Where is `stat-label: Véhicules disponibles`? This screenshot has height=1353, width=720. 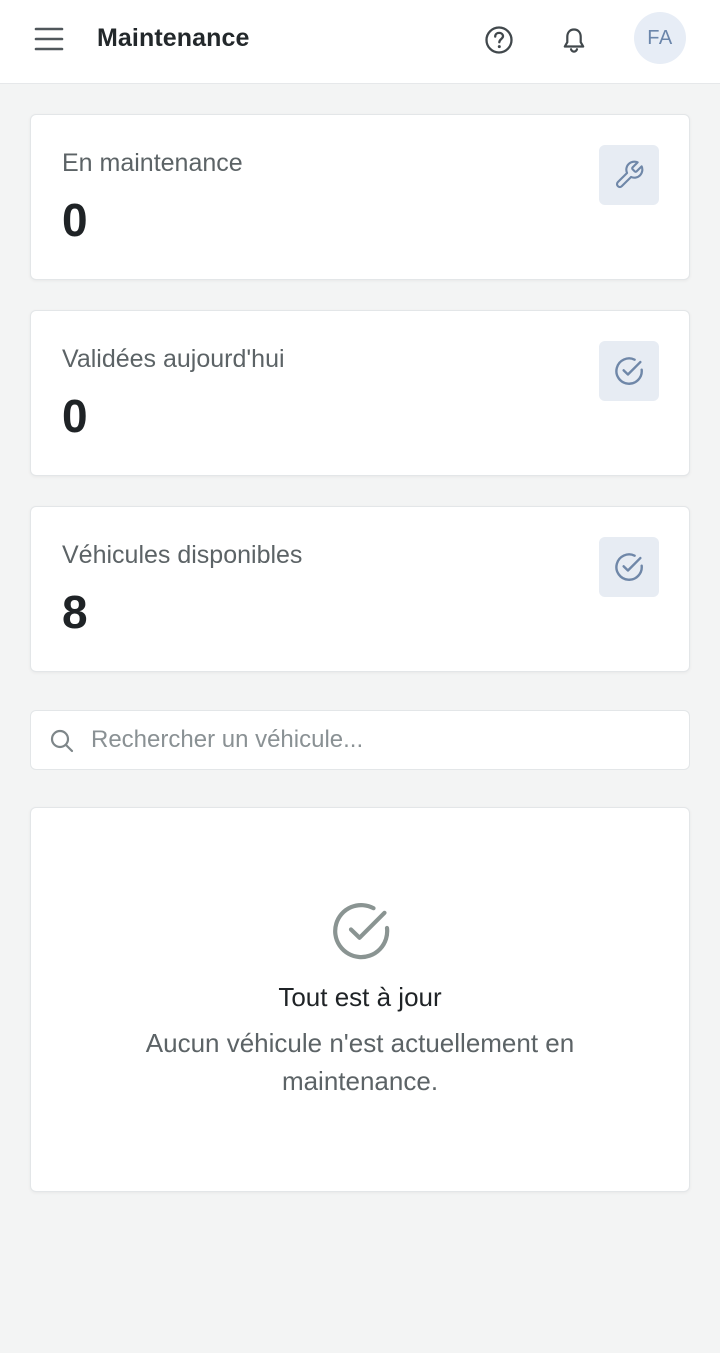
stat-label: Véhicules disponibles is located at coordinates (182, 555).